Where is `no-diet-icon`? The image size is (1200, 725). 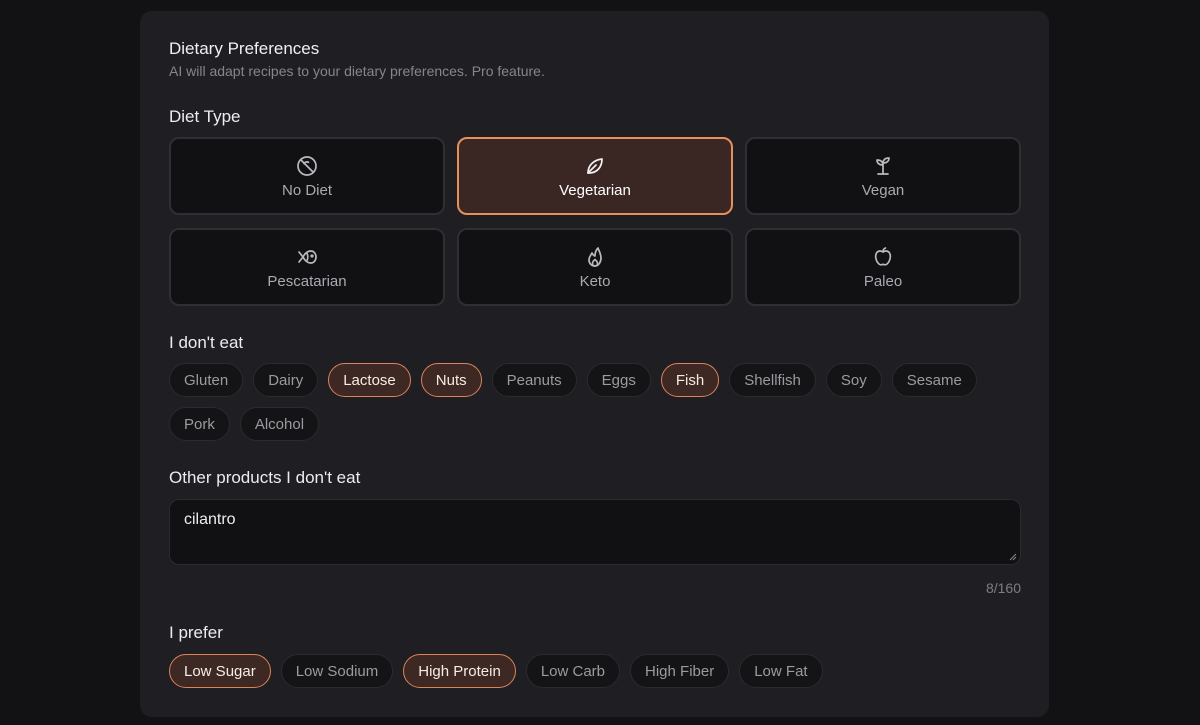 no-diet-icon is located at coordinates (307, 166).